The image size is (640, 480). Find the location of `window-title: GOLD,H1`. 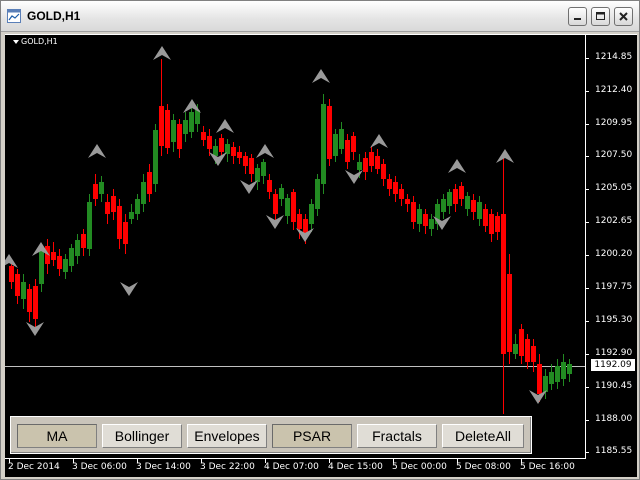

window-title: GOLD,H1 is located at coordinates (54, 16).